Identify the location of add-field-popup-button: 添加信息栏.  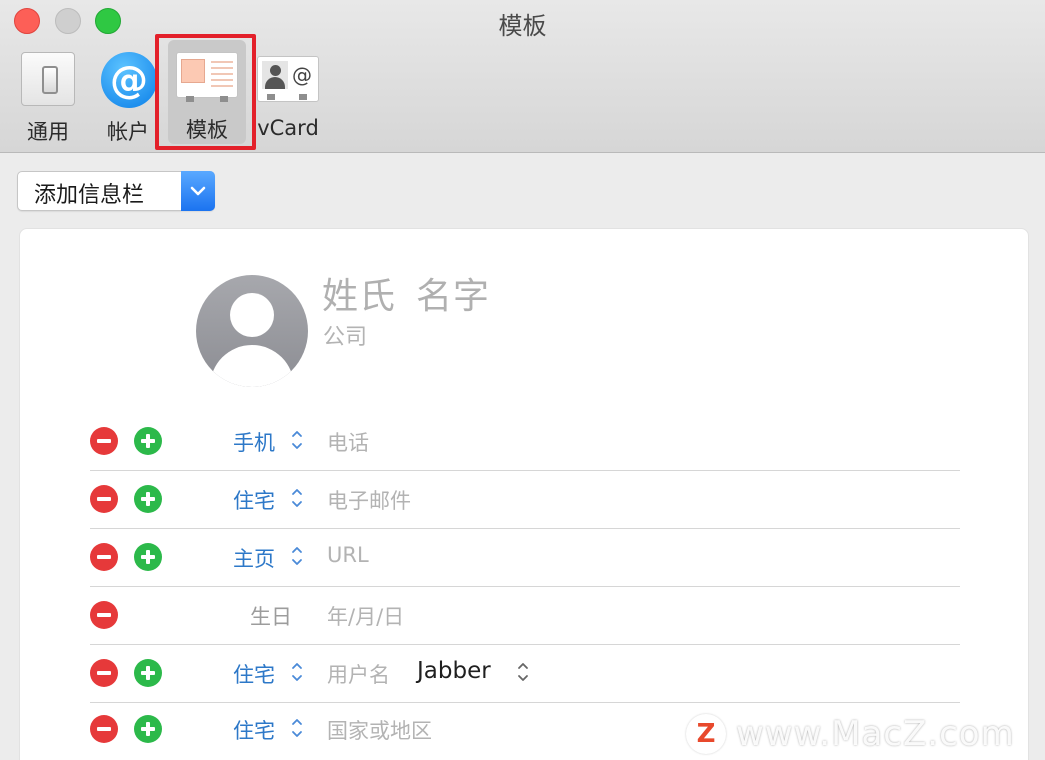
(116, 191).